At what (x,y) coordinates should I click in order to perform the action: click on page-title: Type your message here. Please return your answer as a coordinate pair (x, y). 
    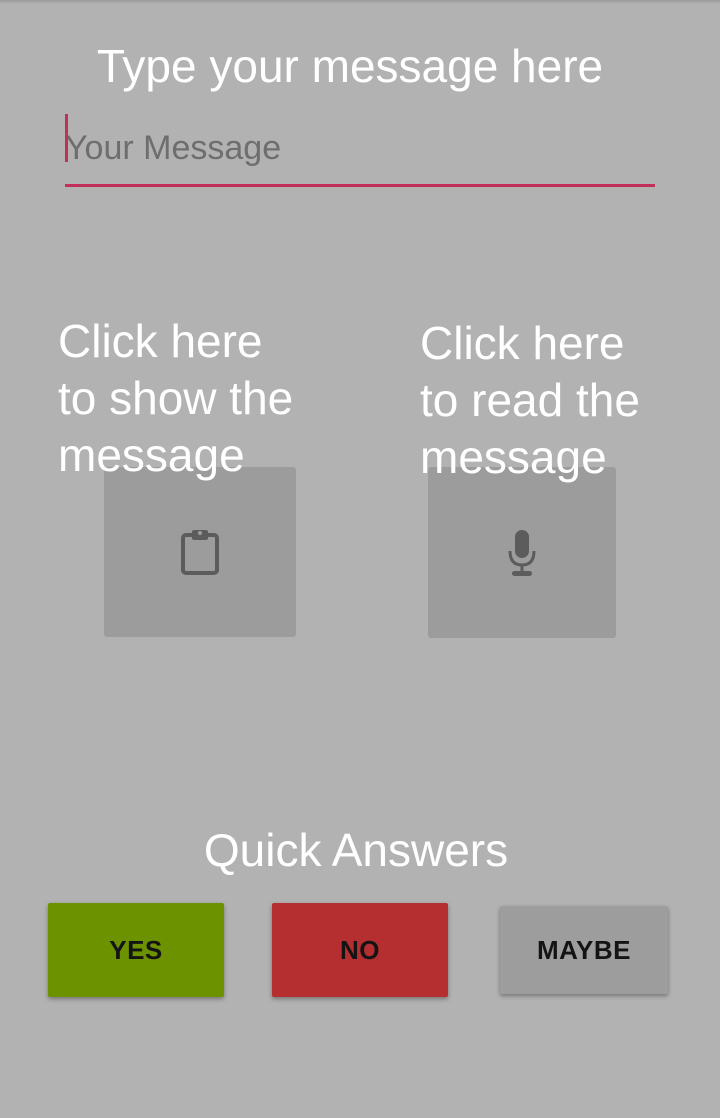
    Looking at the image, I should click on (350, 66).